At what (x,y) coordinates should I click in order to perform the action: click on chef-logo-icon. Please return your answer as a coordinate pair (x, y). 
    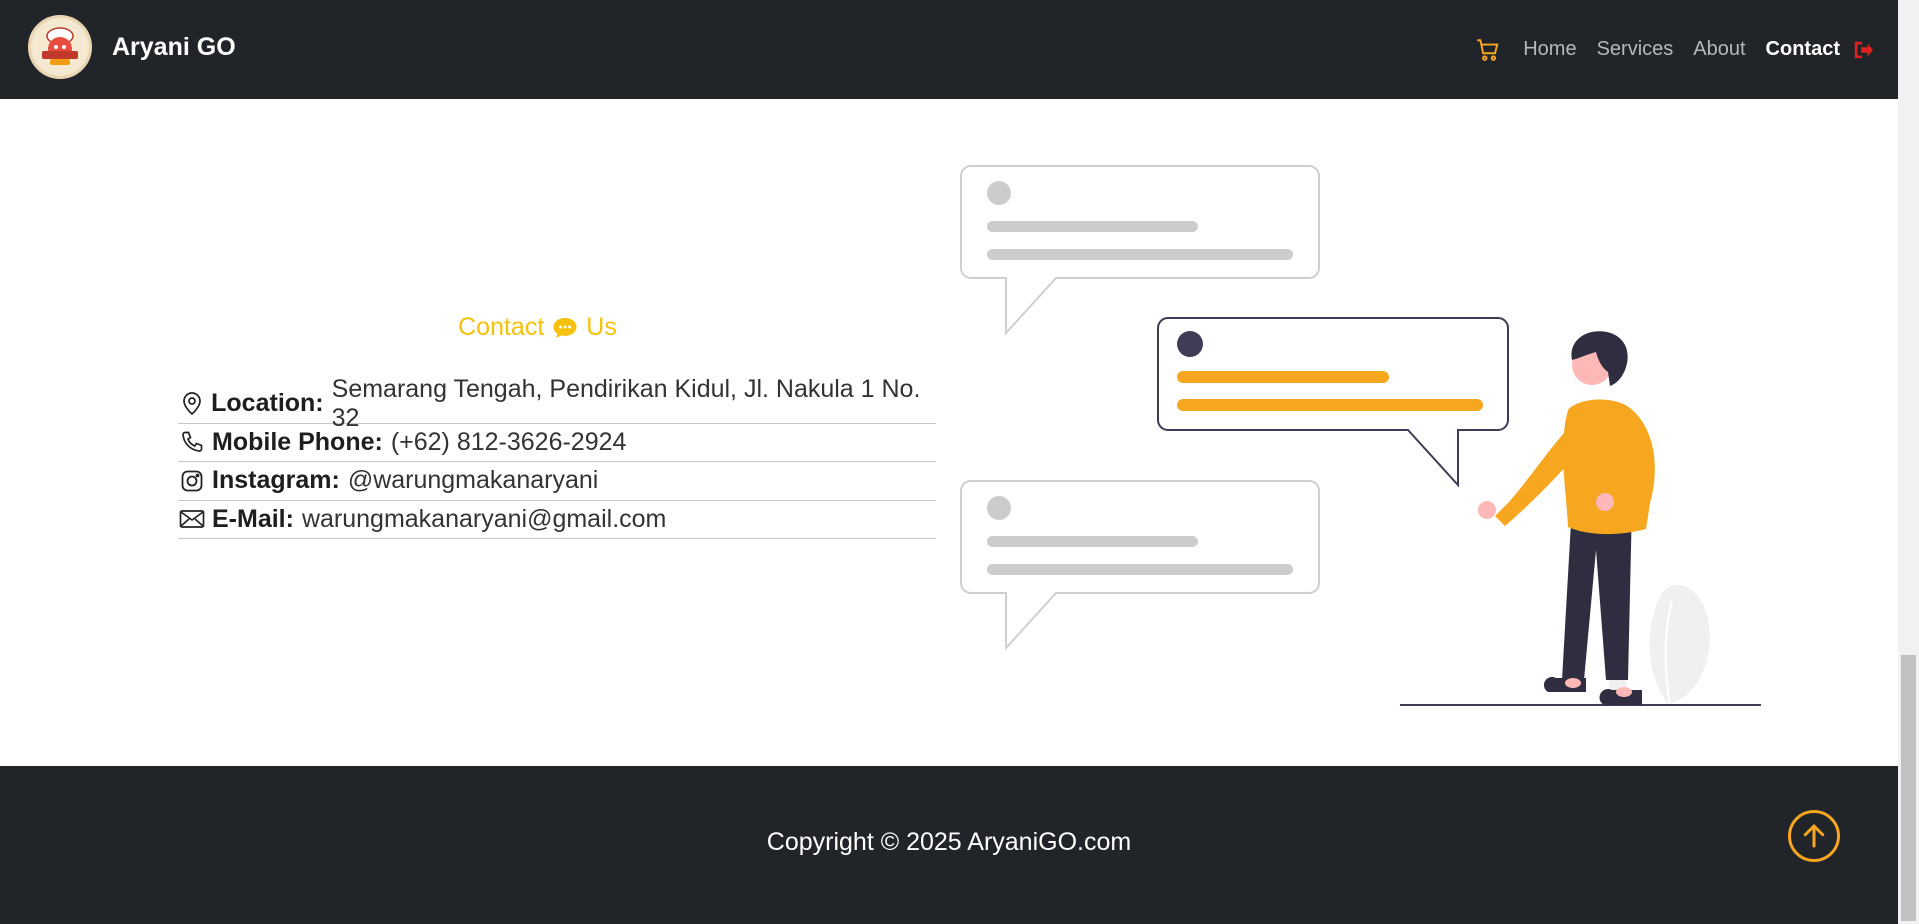
    Looking at the image, I should click on (60, 47).